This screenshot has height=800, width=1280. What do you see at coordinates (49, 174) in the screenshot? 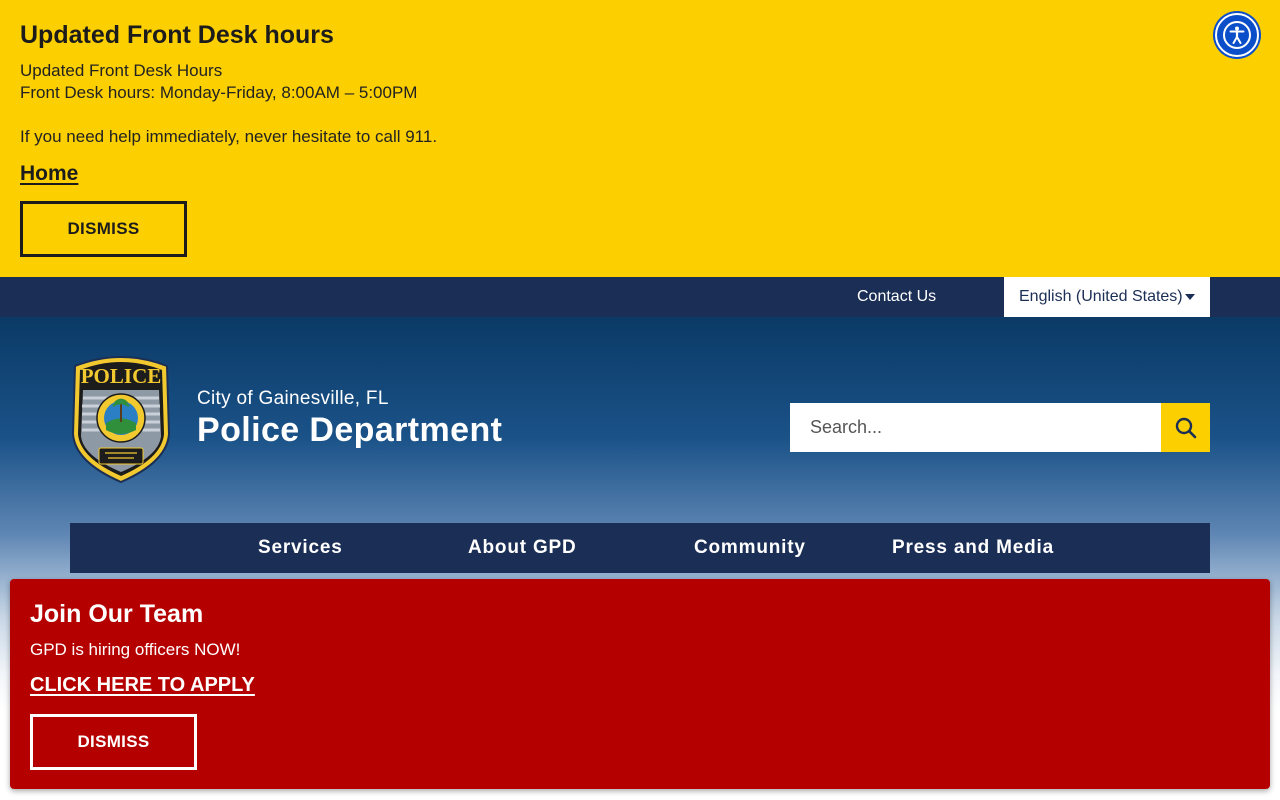
I see `alert-home-link: Home` at bounding box center [49, 174].